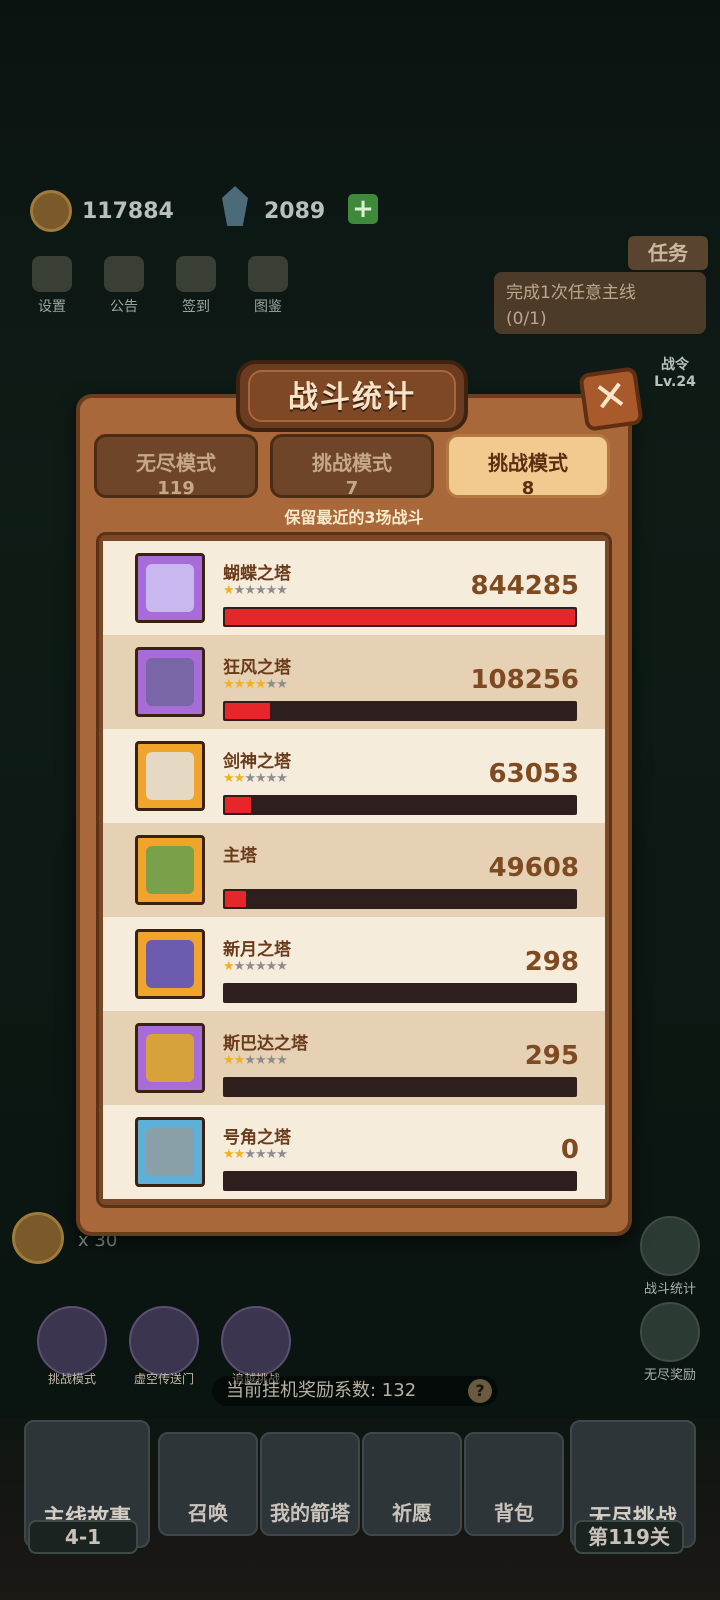  I want to click on add-gems-button: +, so click(363, 209).